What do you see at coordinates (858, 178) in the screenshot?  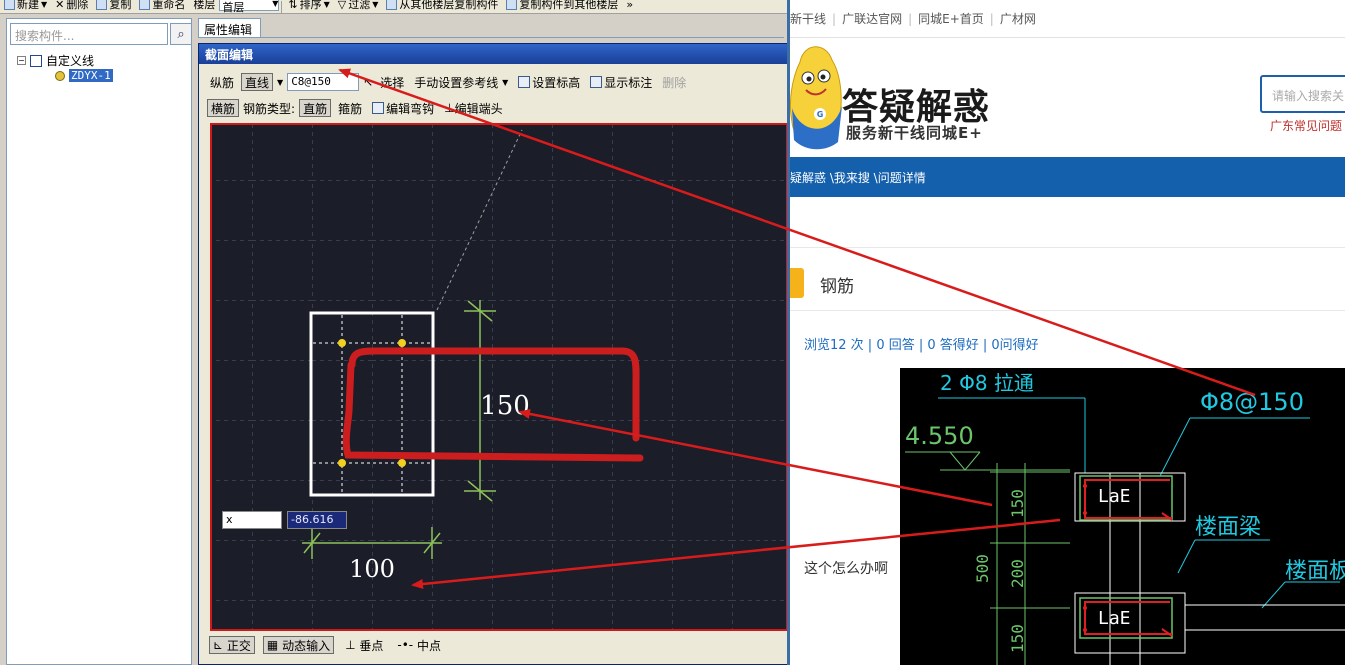 I see `breadcrumb: 疑解惑 \我来搜 \问题详情` at bounding box center [858, 178].